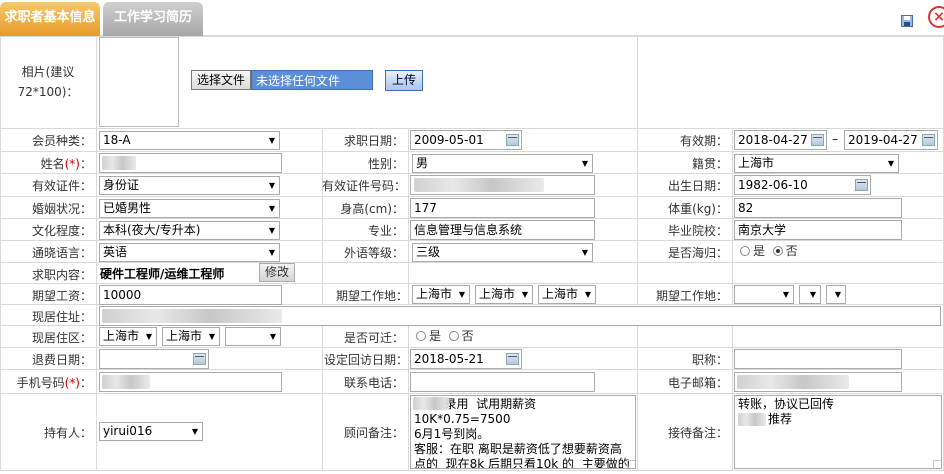 This screenshot has height=474, width=944. I want to click on expected-place-2-label: 期望工作地：, so click(691, 296).